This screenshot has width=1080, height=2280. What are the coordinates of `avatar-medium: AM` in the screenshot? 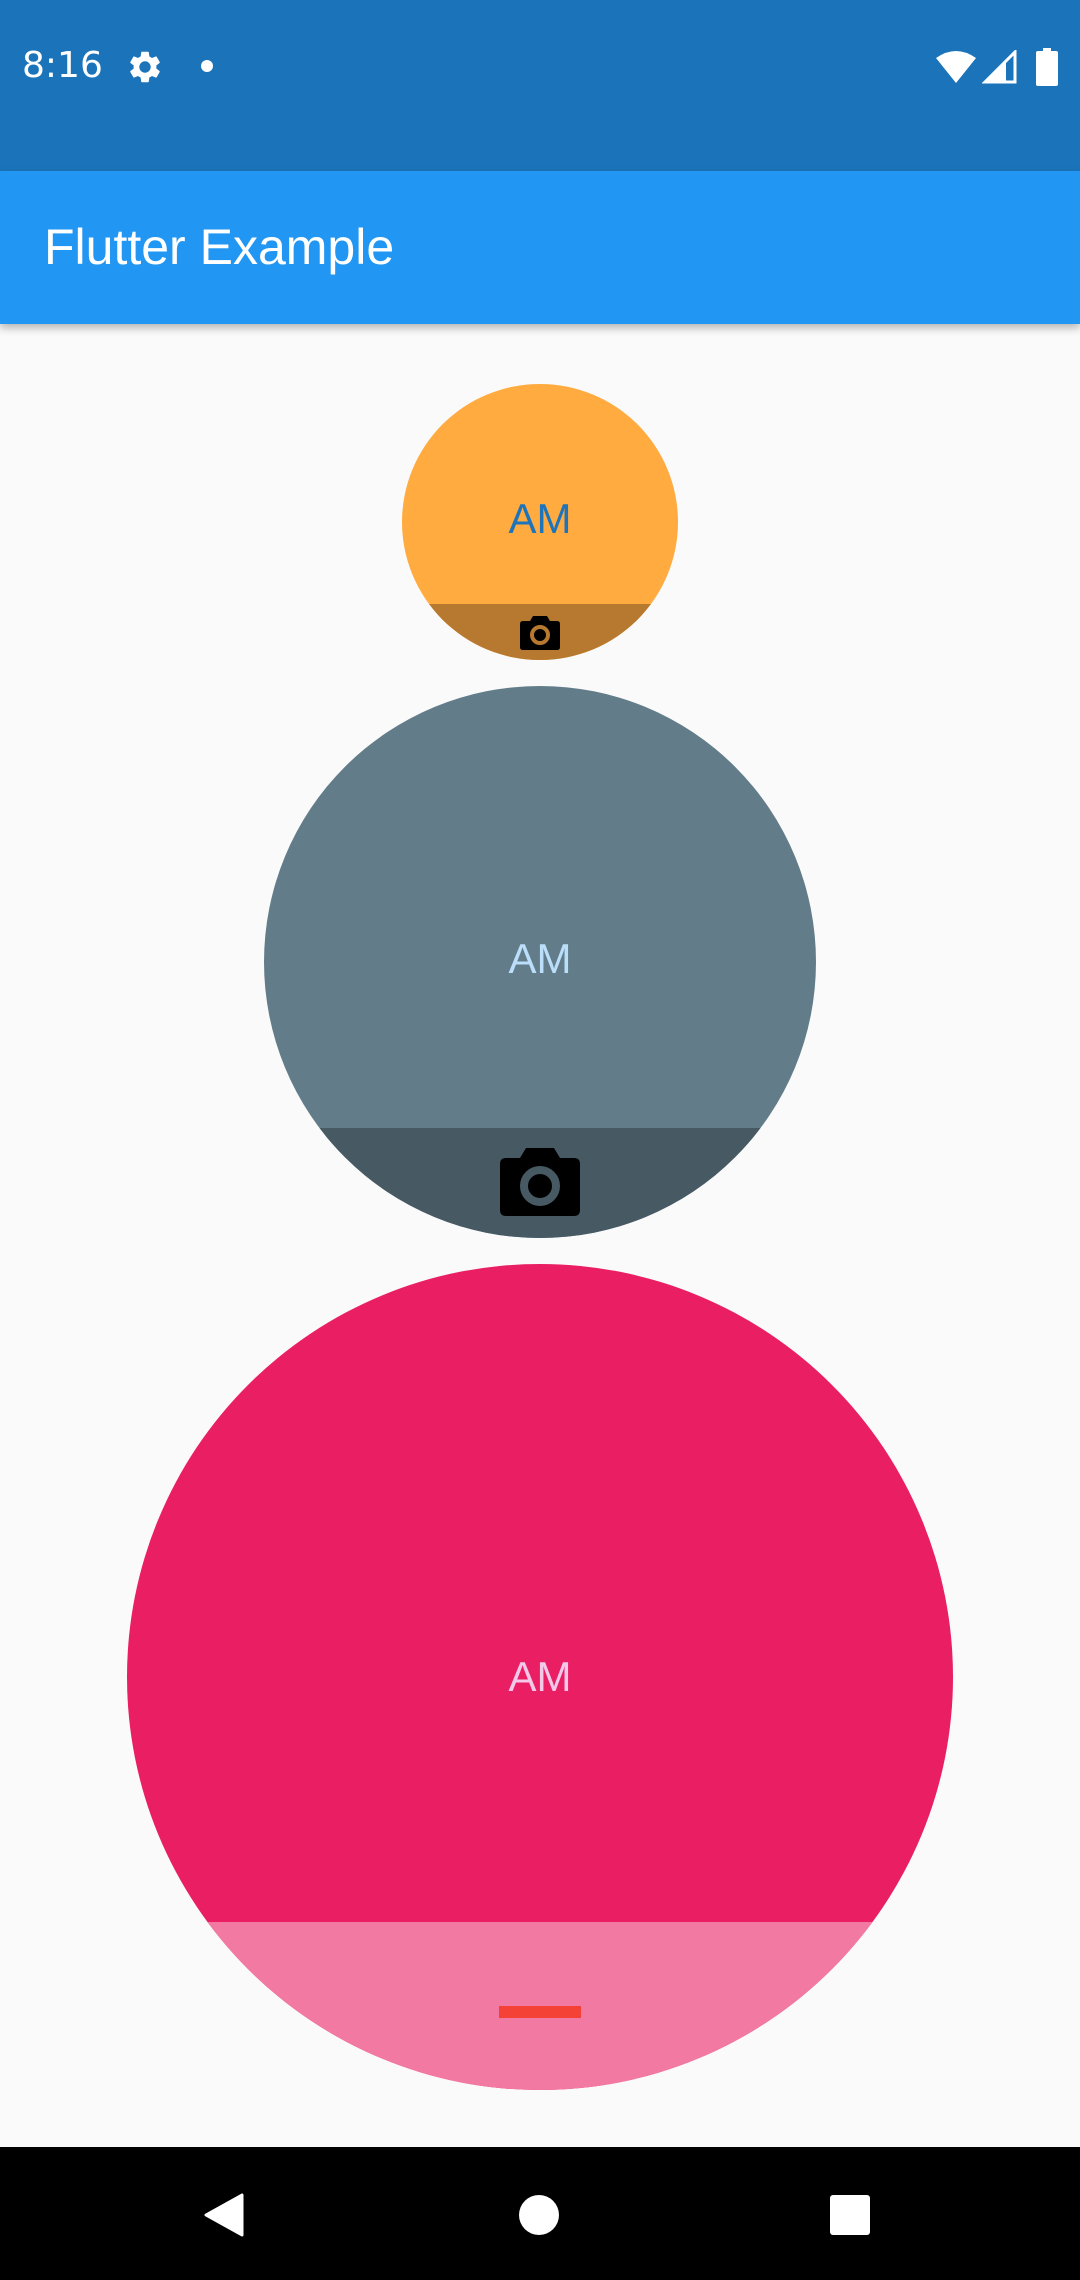 It's located at (540, 962).